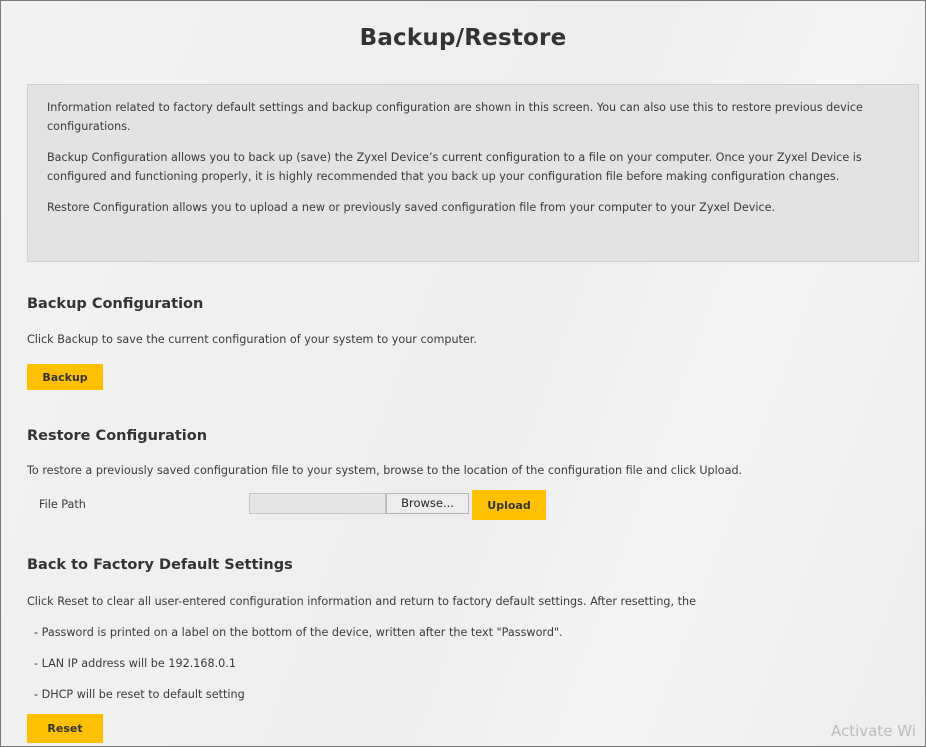 The image size is (926, 747). I want to click on page-title: Backup/Restore, so click(463, 38).